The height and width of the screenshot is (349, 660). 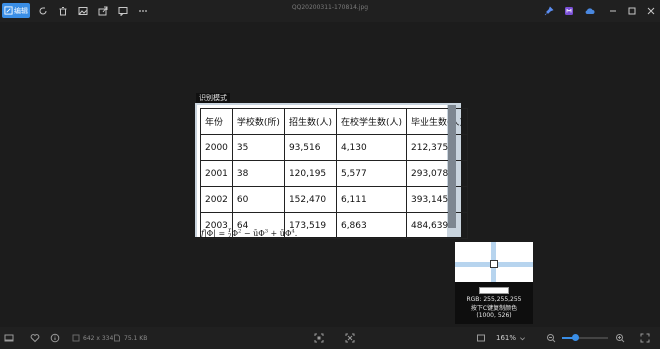 I want to click on info-button, so click(x=55, y=338).